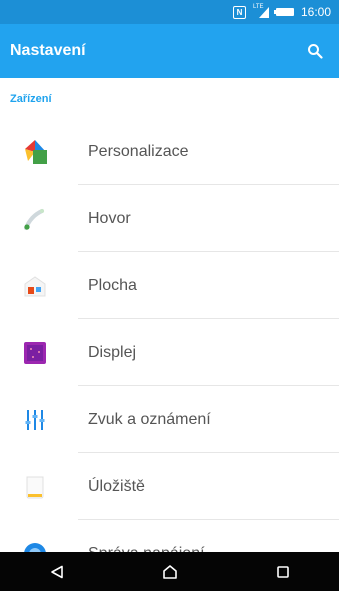  What do you see at coordinates (263, 12) in the screenshot?
I see `signal-bars-icon` at bounding box center [263, 12].